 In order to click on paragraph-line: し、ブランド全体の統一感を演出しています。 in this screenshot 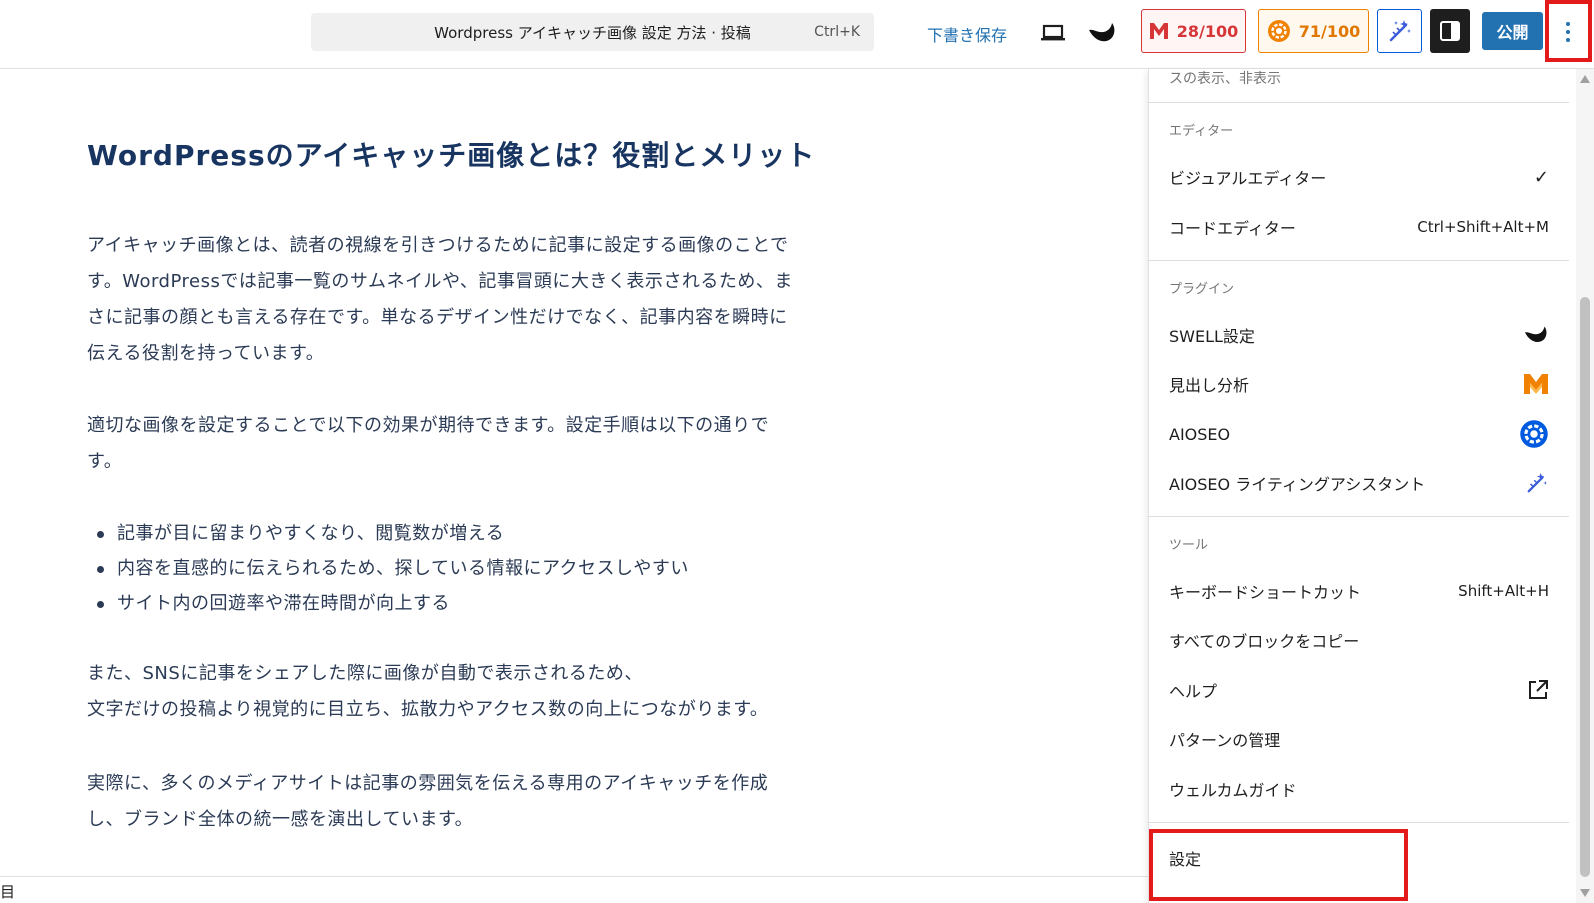, I will do `click(280, 819)`.